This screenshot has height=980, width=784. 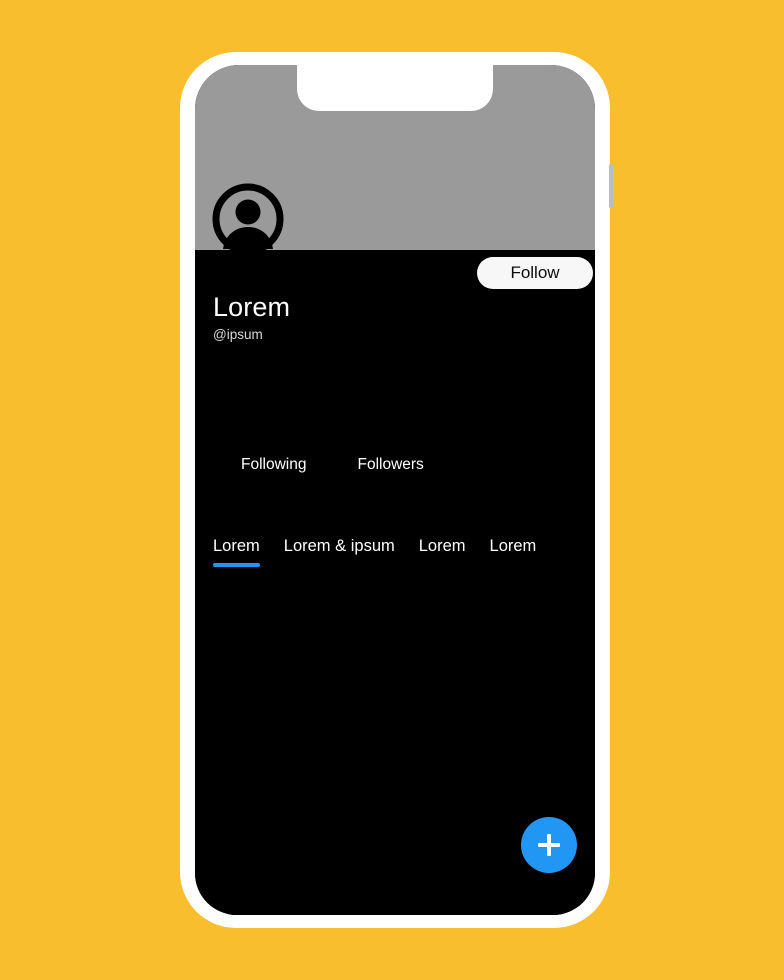 I want to click on profile-identity: Lorem @ipsum, so click(x=251, y=317).